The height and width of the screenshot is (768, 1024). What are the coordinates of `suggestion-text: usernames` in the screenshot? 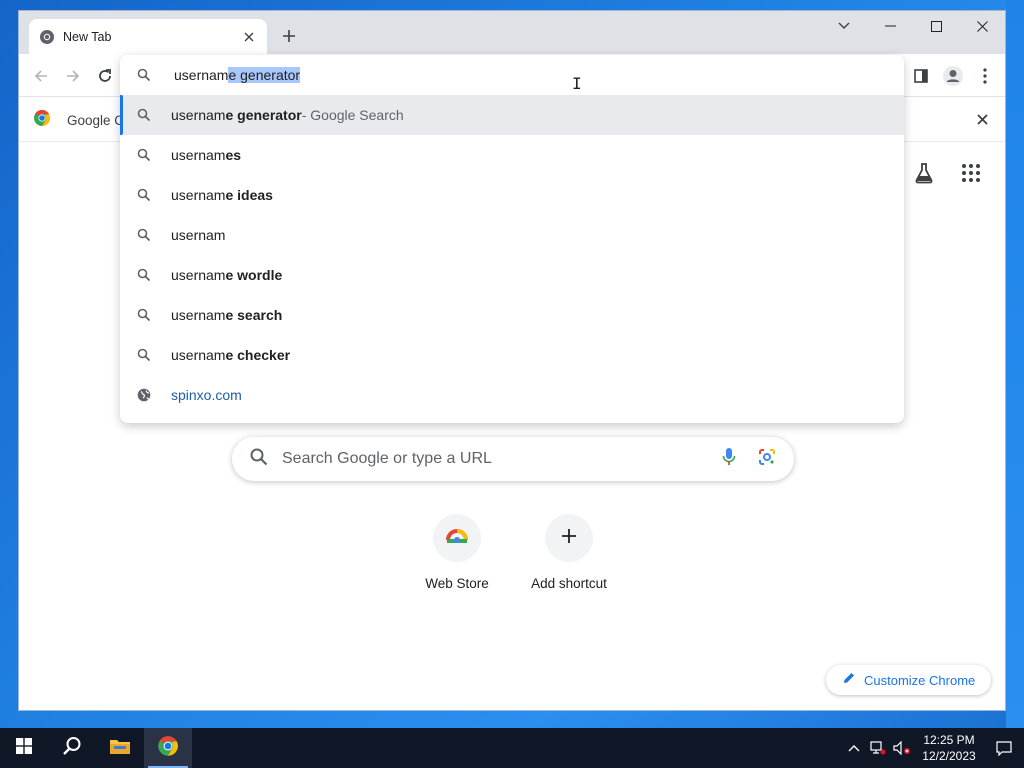 It's located at (206, 155).